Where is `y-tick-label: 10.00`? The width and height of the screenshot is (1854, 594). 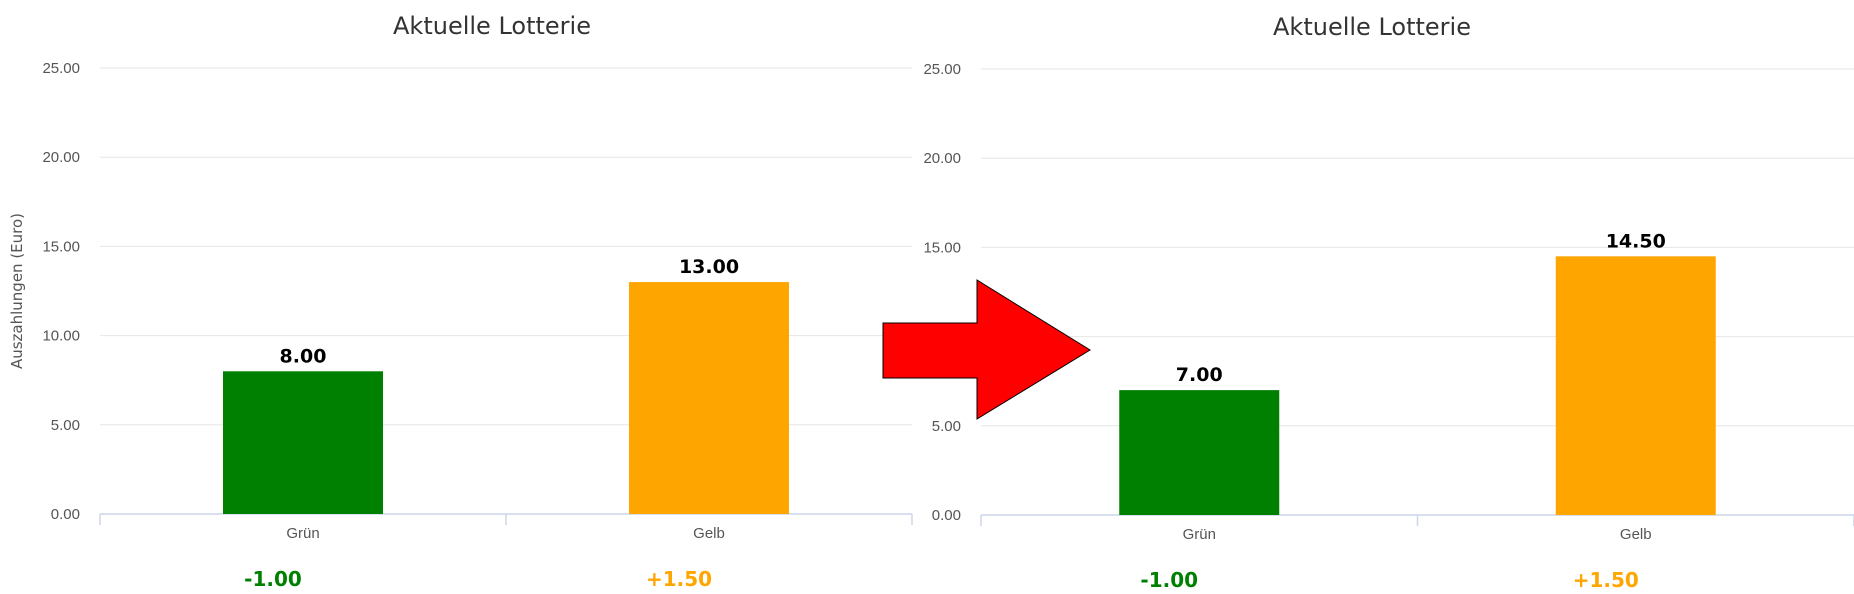
y-tick-label: 10.00 is located at coordinates (61, 336).